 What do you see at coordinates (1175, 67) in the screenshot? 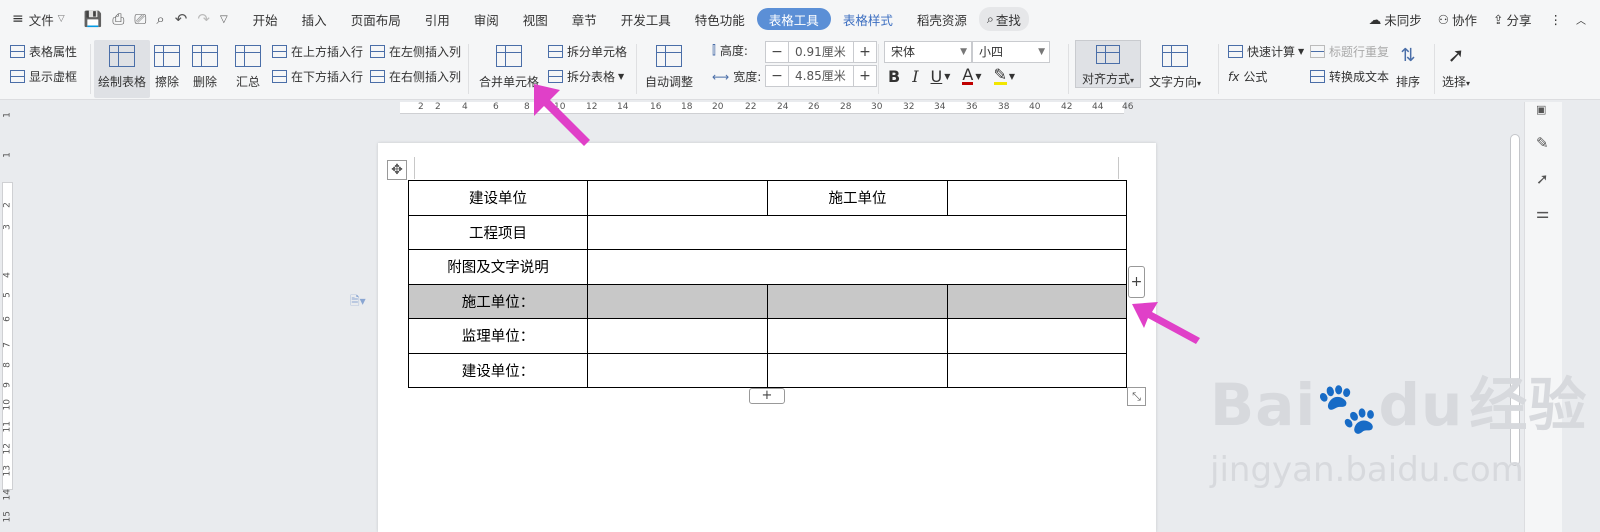
I see `text-direction-button: 文字方向▾` at bounding box center [1175, 67].